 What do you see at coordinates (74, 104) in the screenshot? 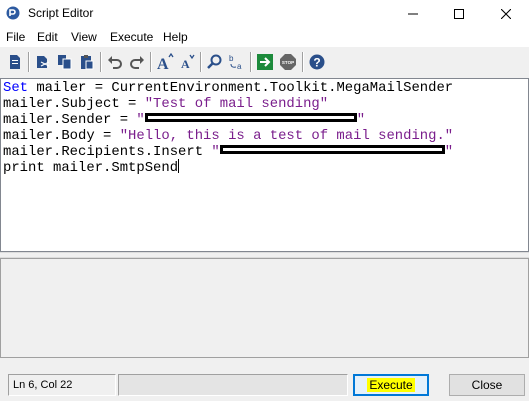
I see `code-text: mailer.Subject =` at bounding box center [74, 104].